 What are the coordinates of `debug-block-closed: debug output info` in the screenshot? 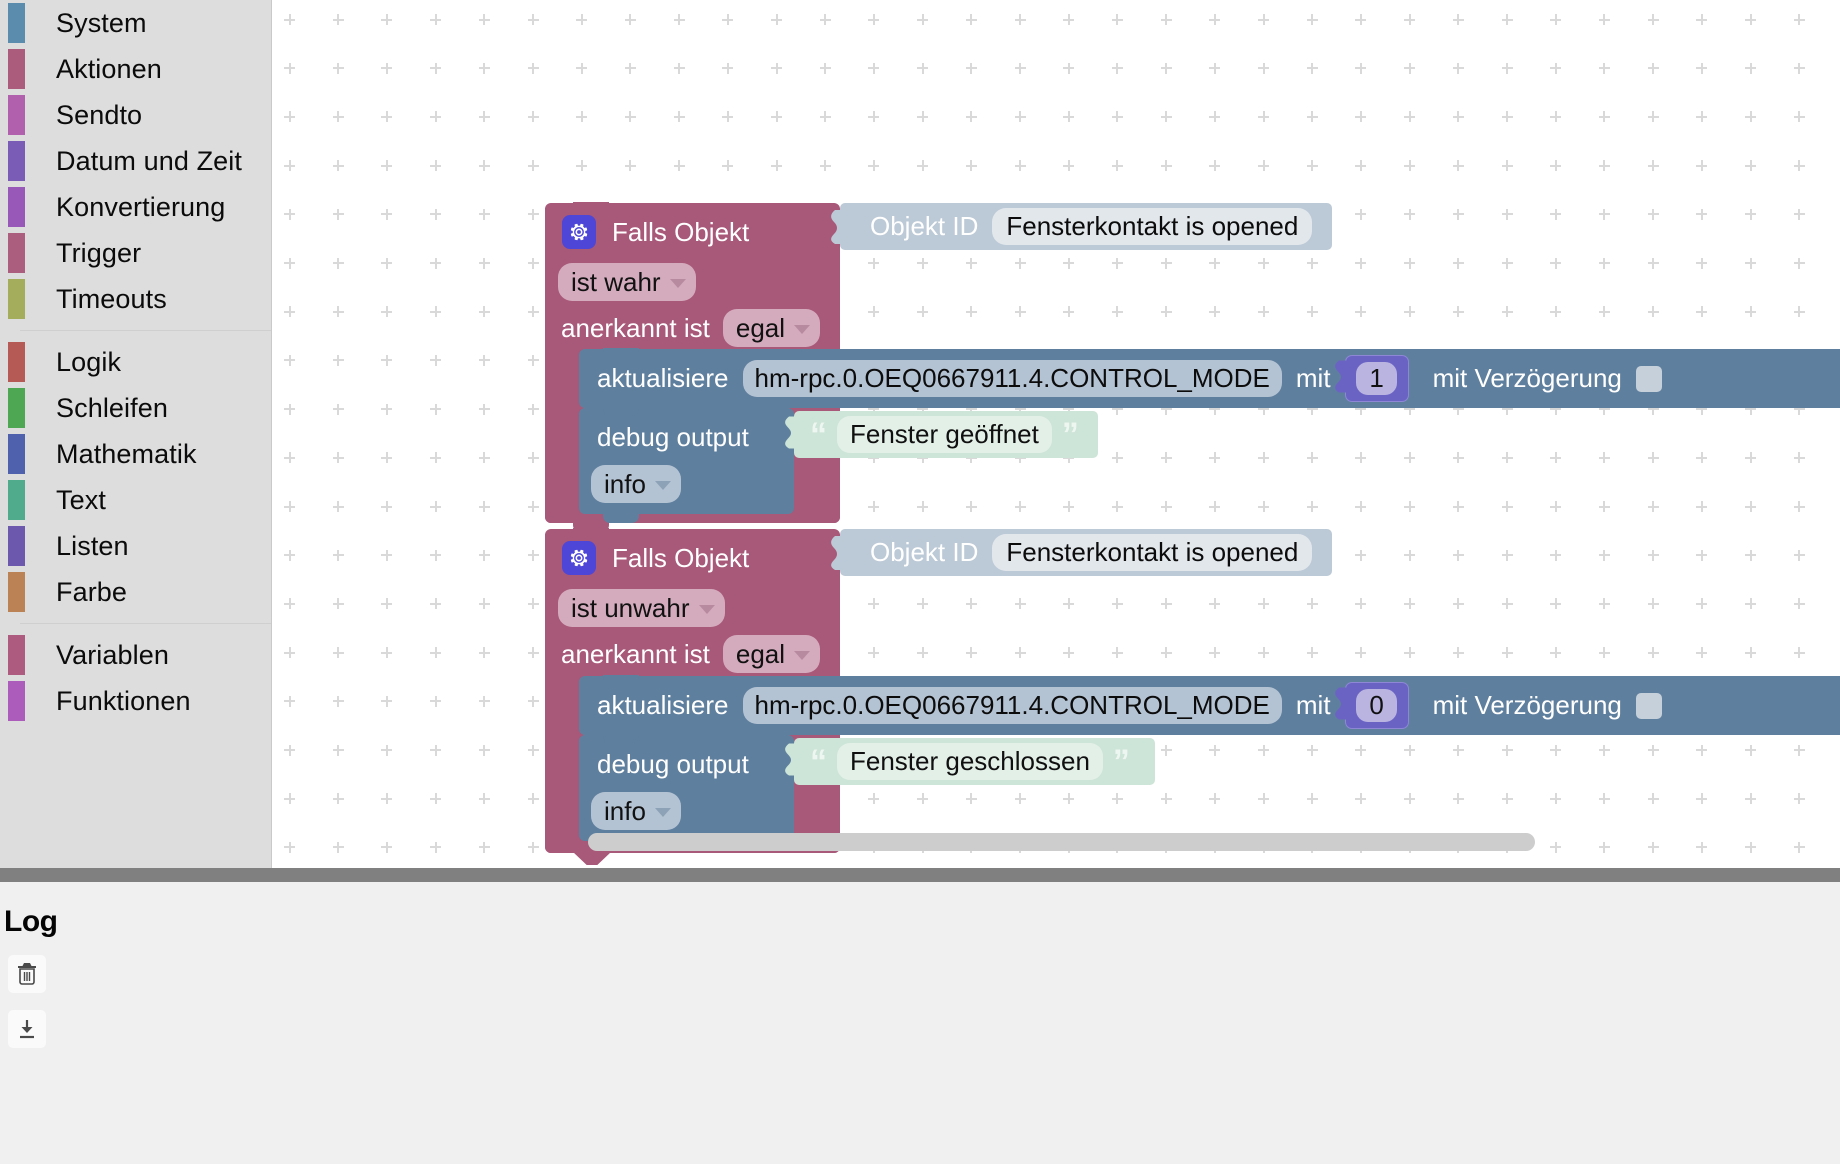 It's located at (686, 792).